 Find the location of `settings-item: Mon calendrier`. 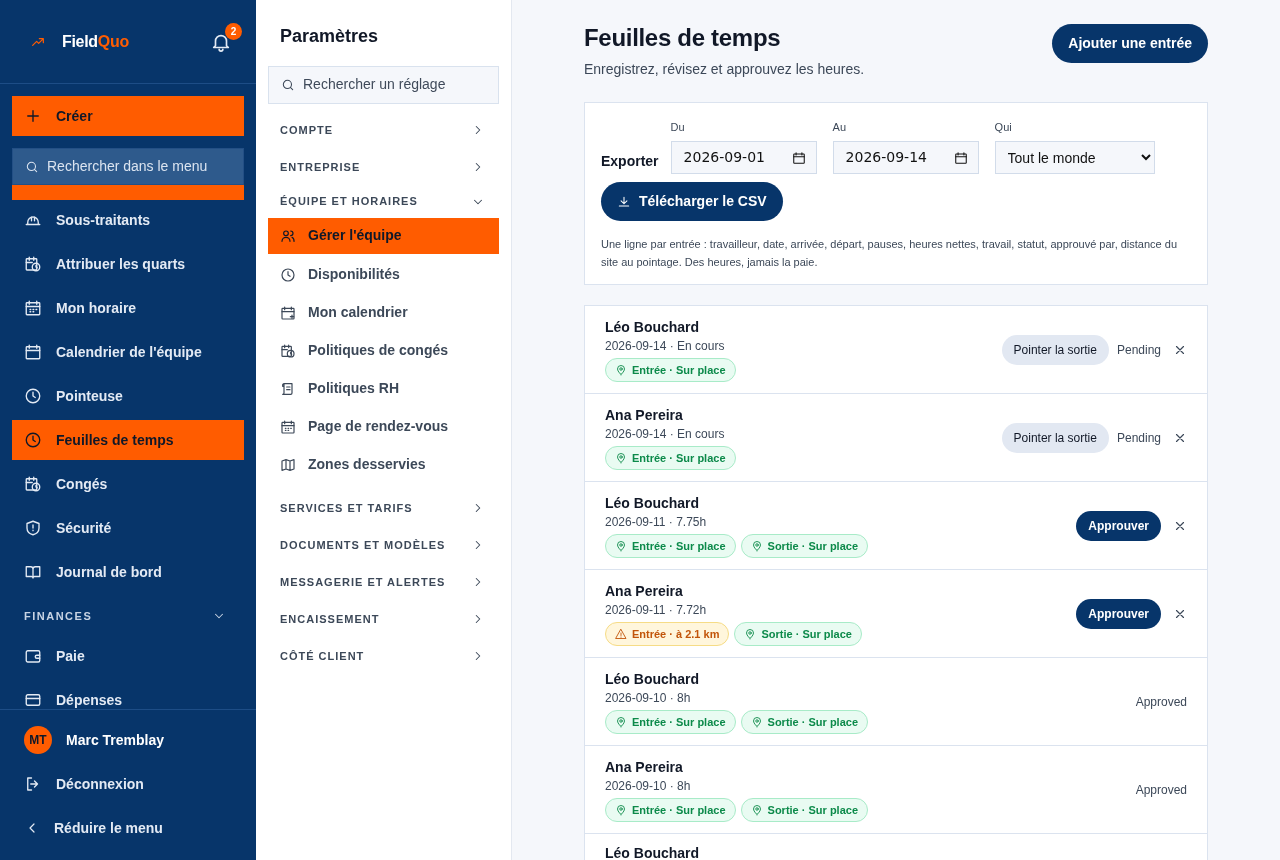

settings-item: Mon calendrier is located at coordinates (383, 312).